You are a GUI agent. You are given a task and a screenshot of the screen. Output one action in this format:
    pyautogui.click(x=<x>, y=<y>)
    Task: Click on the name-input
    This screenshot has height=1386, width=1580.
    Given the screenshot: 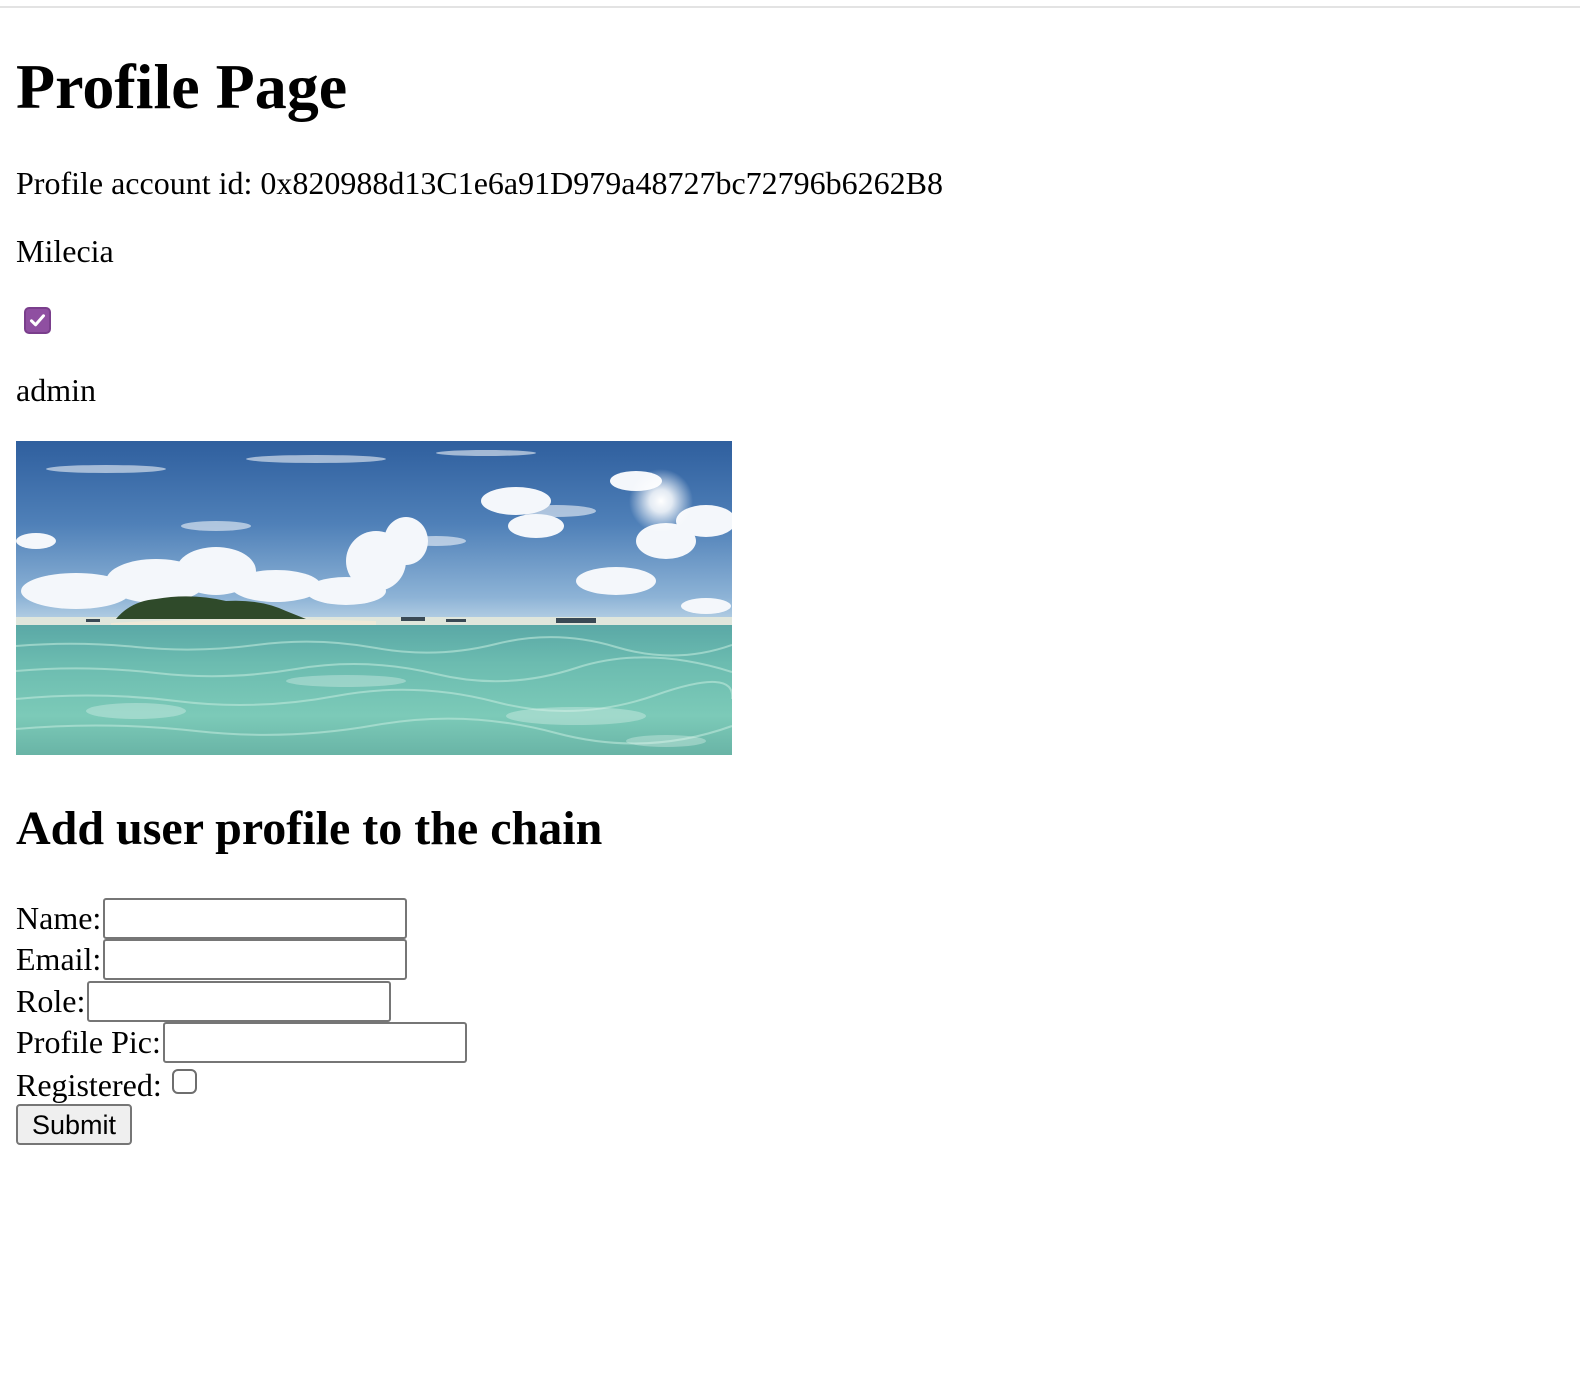 What is the action you would take?
    pyautogui.click(x=255, y=918)
    